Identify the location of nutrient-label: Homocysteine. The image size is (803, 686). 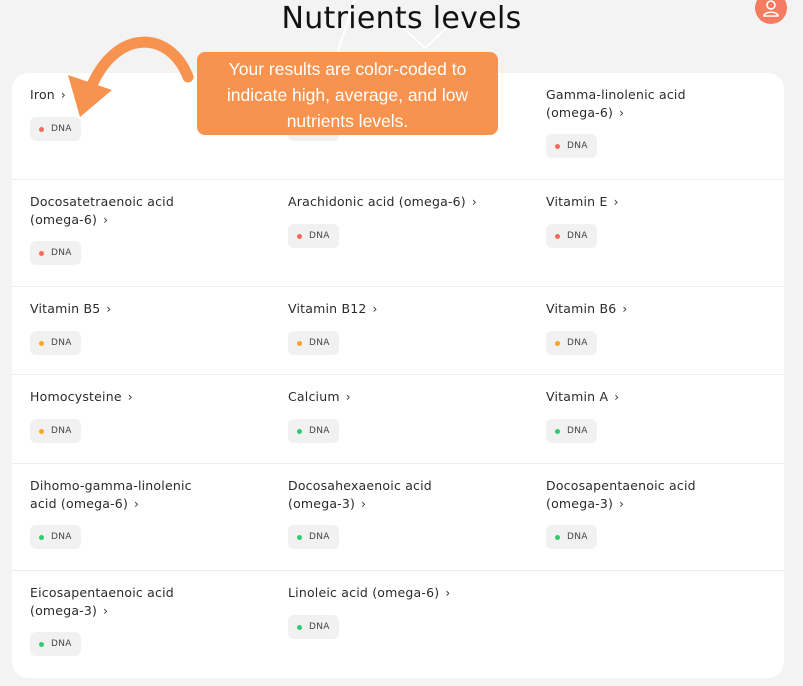
(76, 396).